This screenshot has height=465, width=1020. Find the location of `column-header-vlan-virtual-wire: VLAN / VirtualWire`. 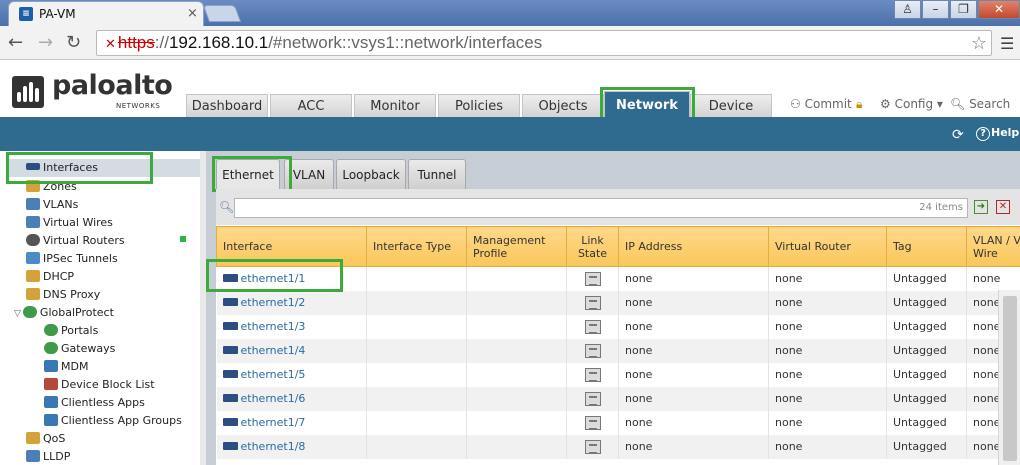

column-header-vlan-virtual-wire: VLAN / VirtualWire is located at coordinates (993, 246).